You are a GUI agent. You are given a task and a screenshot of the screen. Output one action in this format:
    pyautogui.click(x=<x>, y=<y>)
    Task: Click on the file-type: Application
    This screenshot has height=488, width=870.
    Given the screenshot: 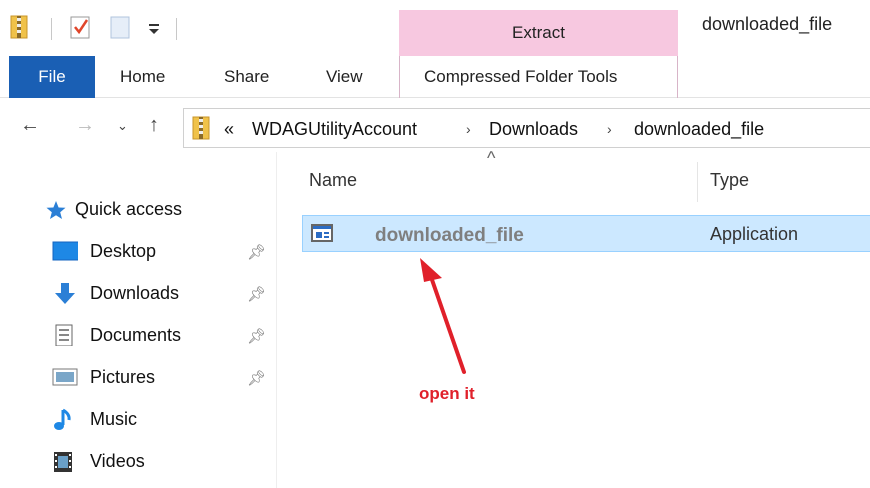 What is the action you would take?
    pyautogui.click(x=754, y=234)
    